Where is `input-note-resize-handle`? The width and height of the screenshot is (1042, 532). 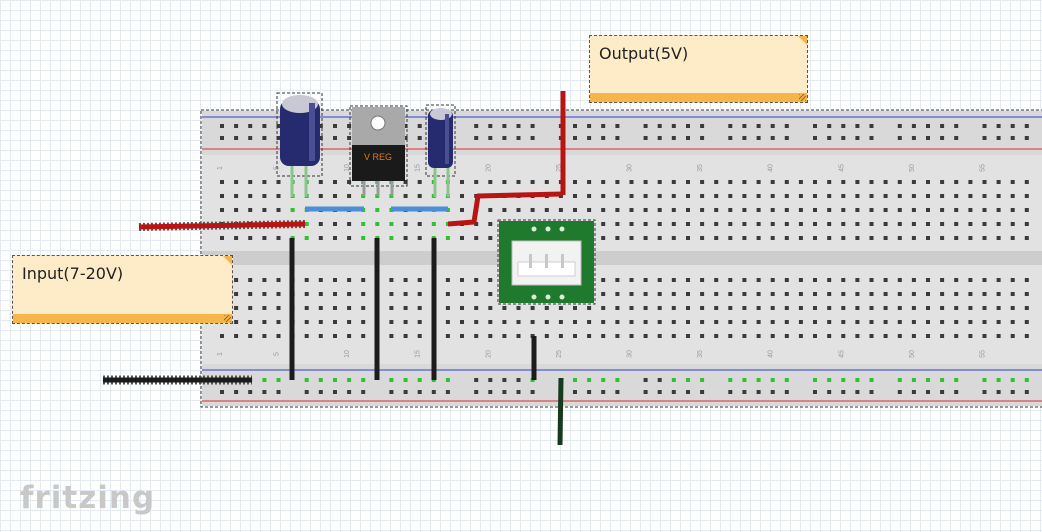 input-note-resize-handle is located at coordinates (227, 318).